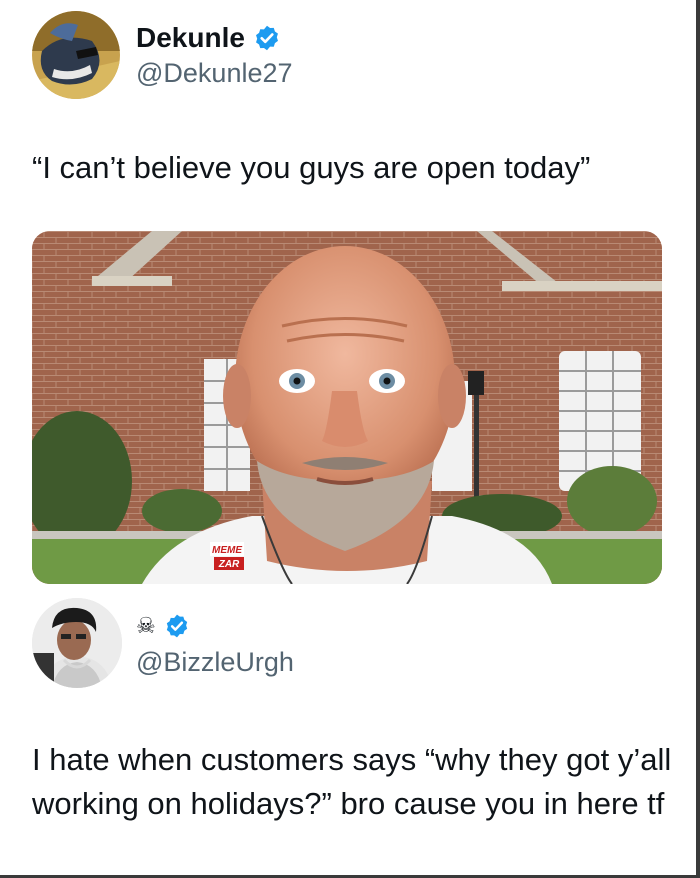 This screenshot has width=700, height=878. Describe the element at coordinates (214, 73) in the screenshot. I see `author-handle: @Dekunle27` at that location.